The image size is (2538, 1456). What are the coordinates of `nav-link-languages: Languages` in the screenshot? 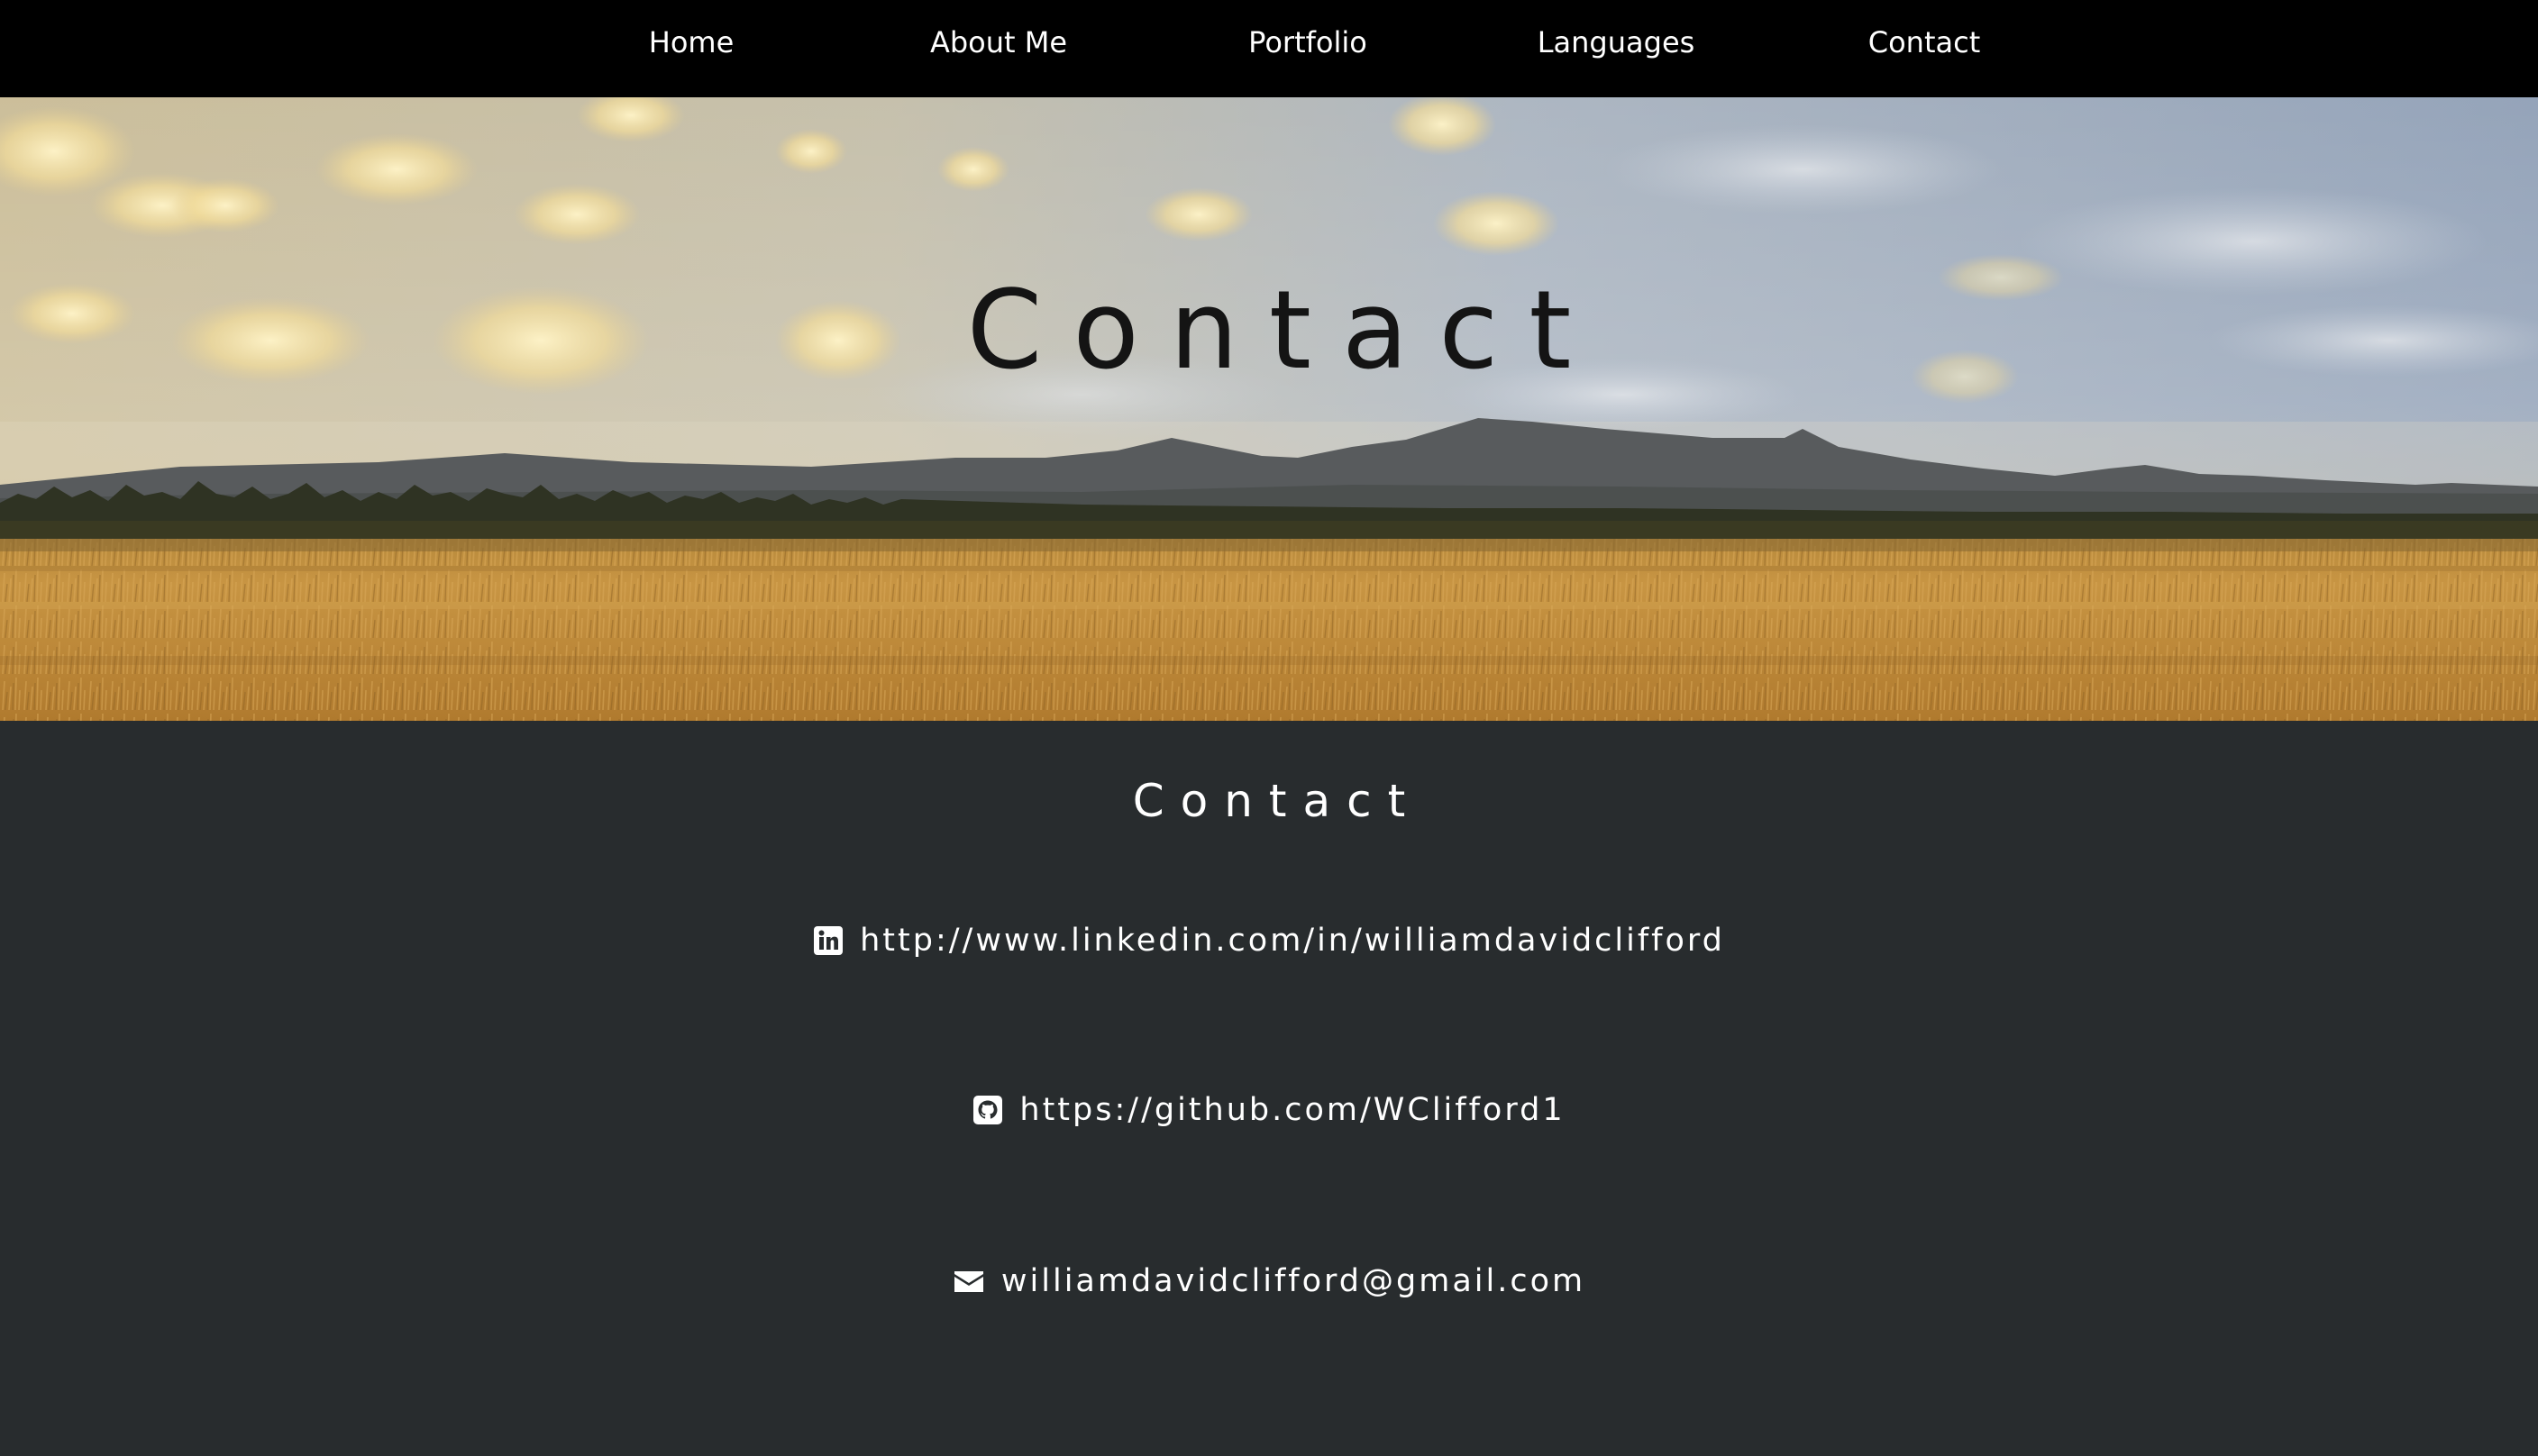 It's located at (1616, 42).